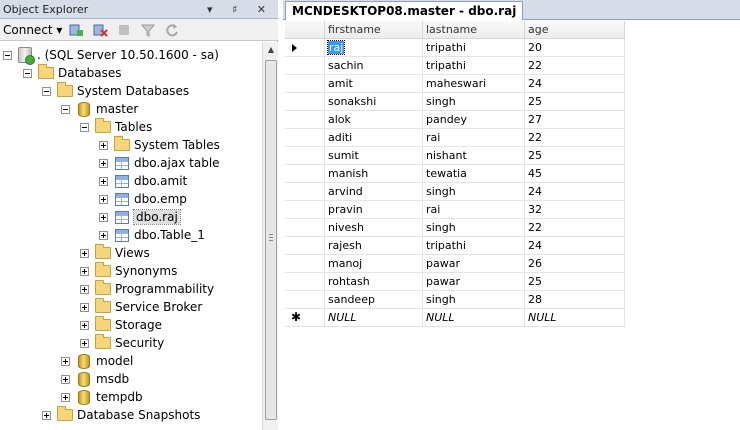 This screenshot has height=430, width=740. I want to click on grid-cell: 26, so click(575, 264).